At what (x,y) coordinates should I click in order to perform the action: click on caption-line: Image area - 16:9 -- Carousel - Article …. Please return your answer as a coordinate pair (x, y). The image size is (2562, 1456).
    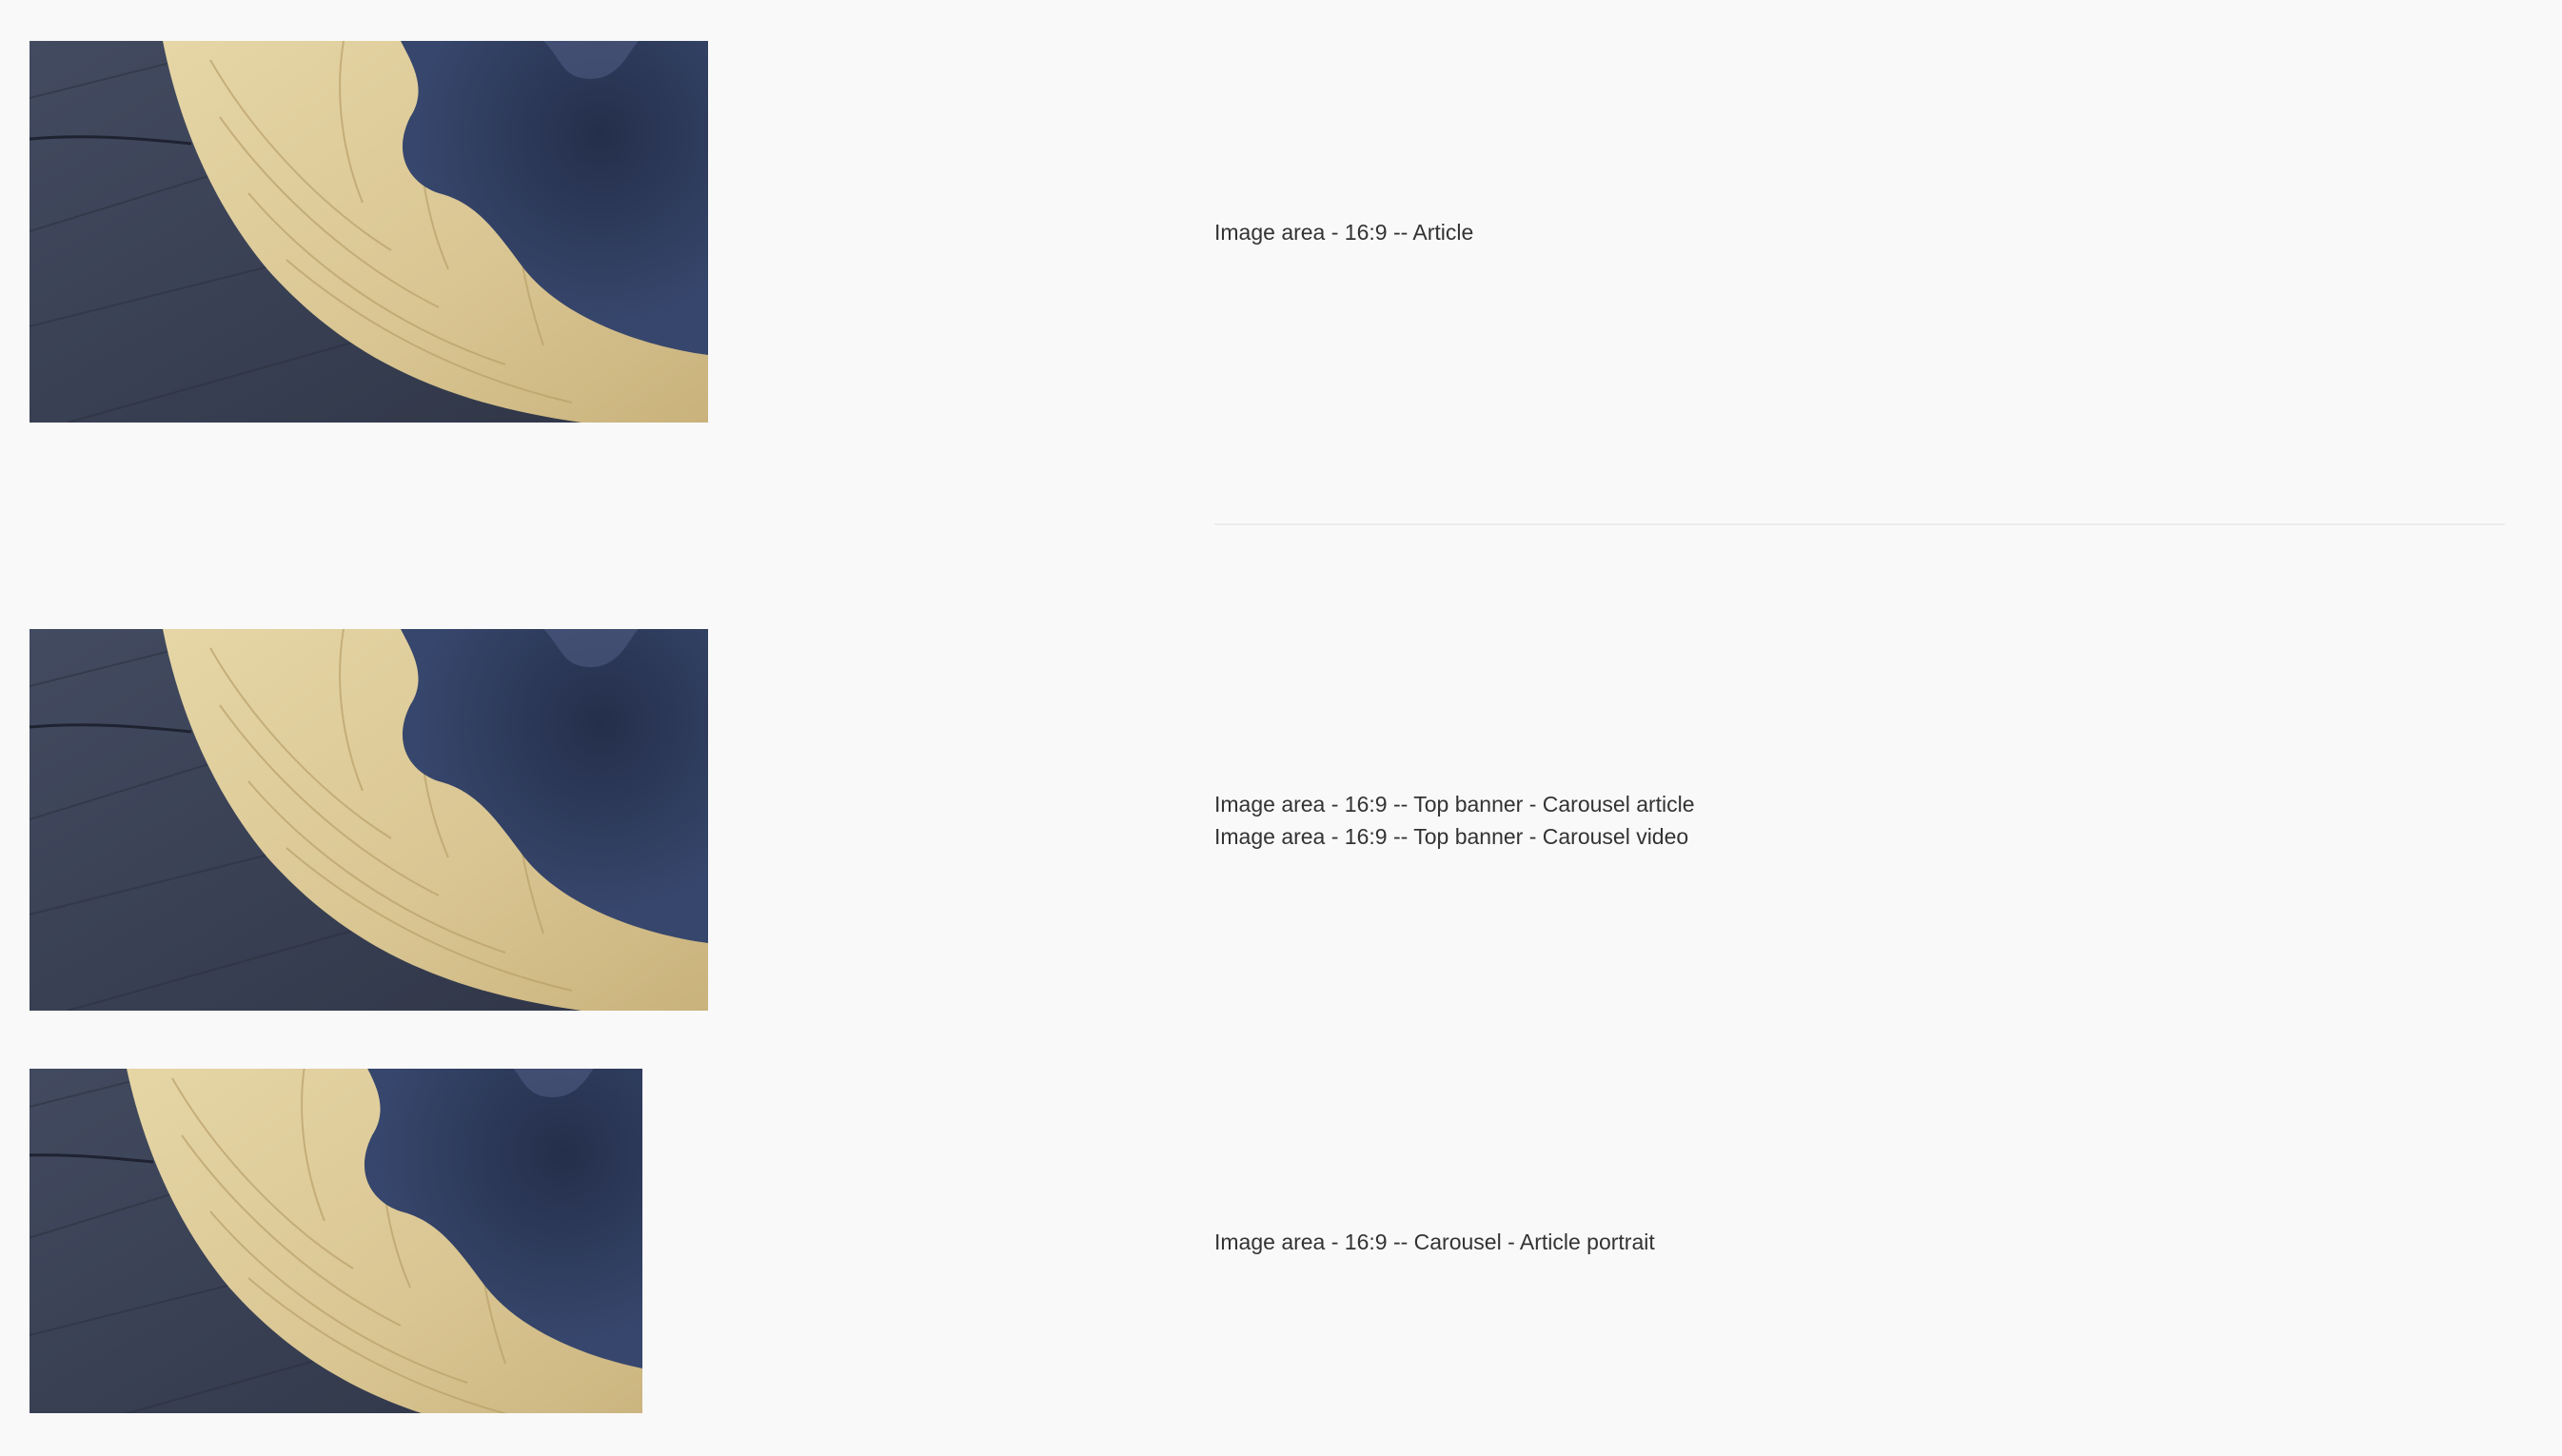
    Looking at the image, I should click on (1434, 1242).